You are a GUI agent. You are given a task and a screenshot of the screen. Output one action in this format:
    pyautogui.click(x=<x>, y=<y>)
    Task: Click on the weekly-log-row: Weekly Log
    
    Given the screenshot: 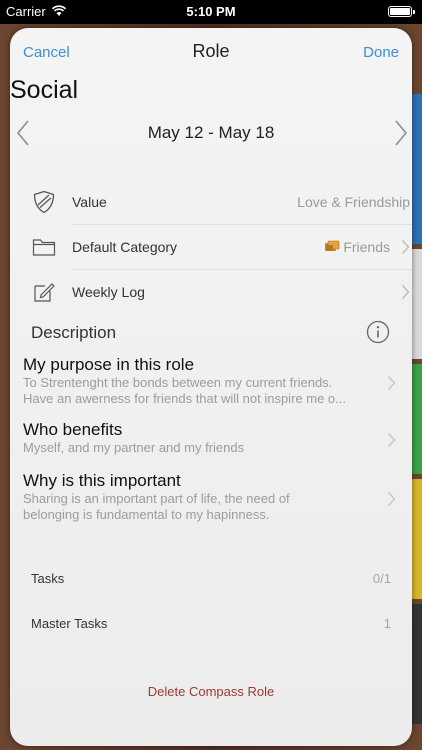 What is the action you would take?
    pyautogui.click(x=221, y=292)
    